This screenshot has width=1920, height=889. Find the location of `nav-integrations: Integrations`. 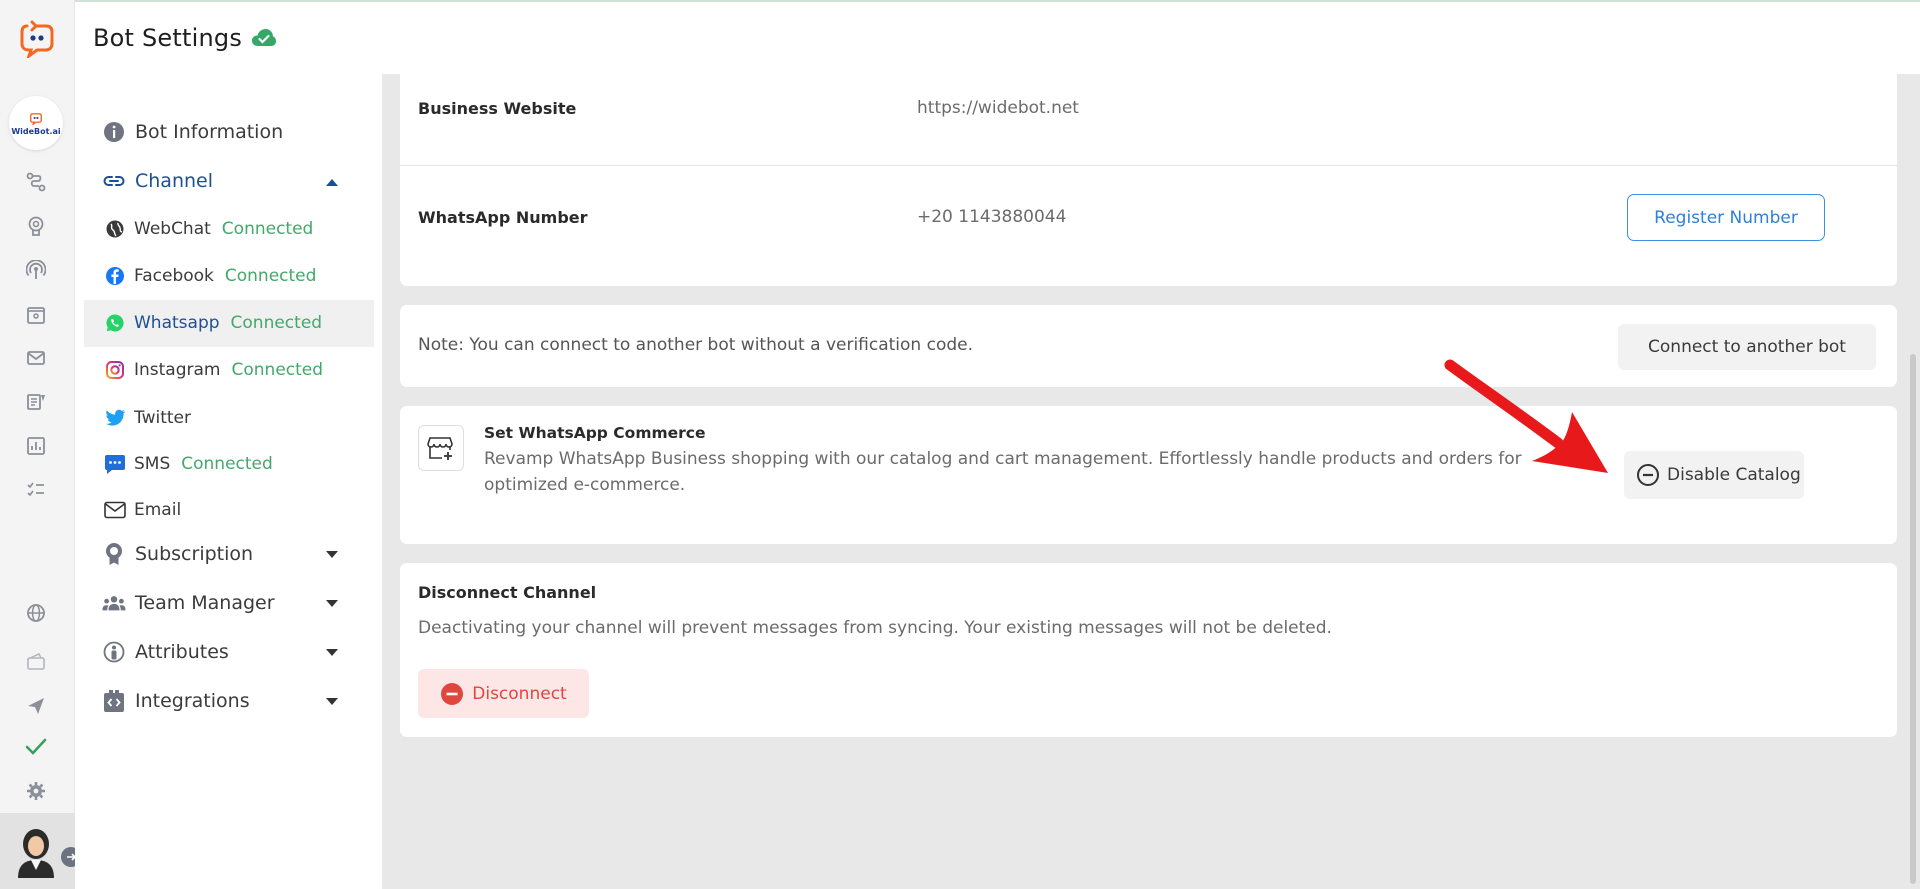

nav-integrations: Integrations is located at coordinates (176, 701).